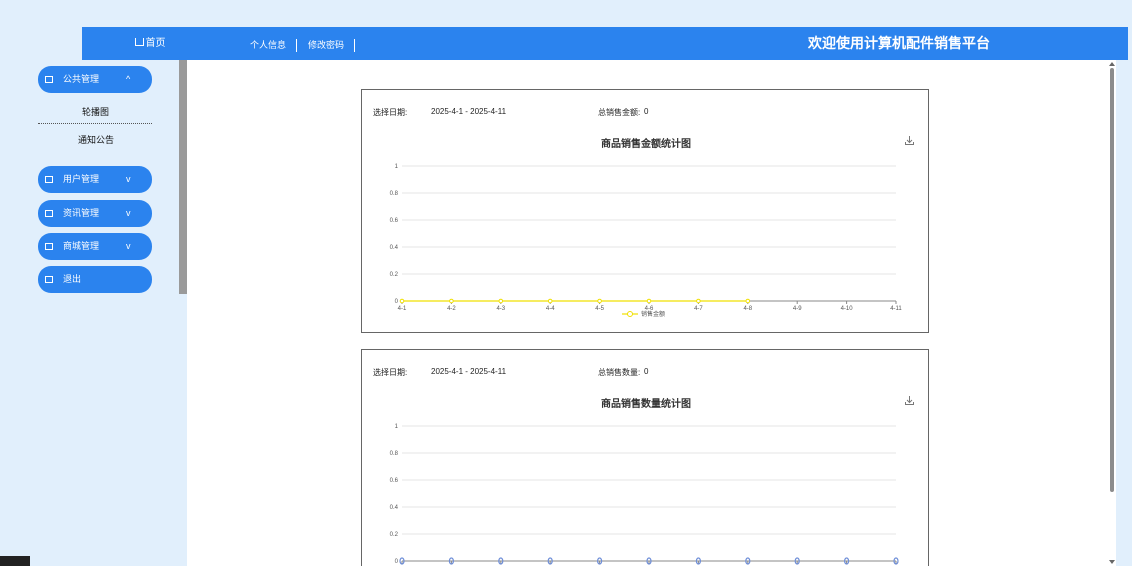 The width and height of the screenshot is (1132, 566). What do you see at coordinates (81, 246) in the screenshot?
I see `sidebar-item-label: 商城管理` at bounding box center [81, 246].